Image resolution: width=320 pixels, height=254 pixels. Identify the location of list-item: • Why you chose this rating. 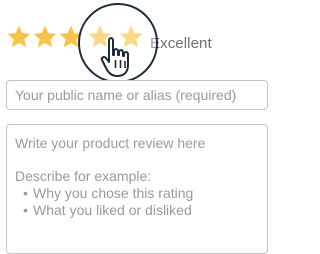
(108, 193).